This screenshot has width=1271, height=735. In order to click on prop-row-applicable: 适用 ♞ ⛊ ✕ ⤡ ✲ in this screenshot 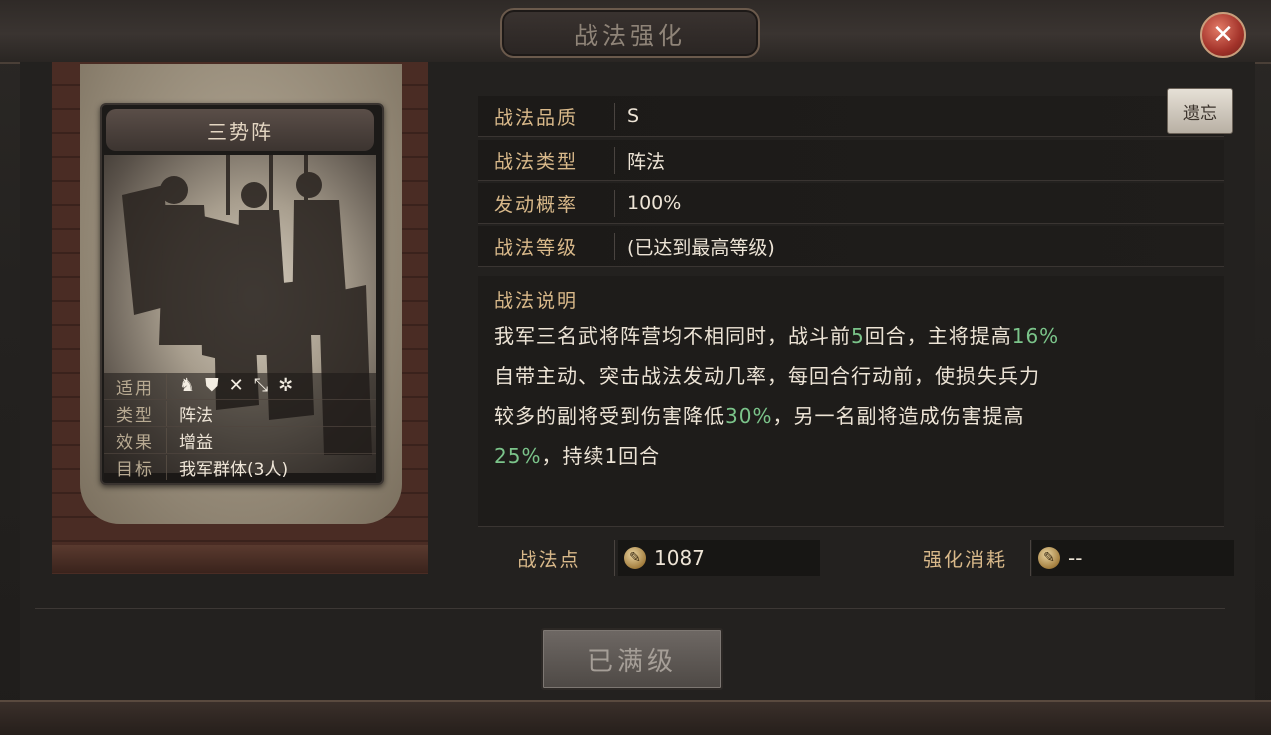, I will do `click(240, 386)`.